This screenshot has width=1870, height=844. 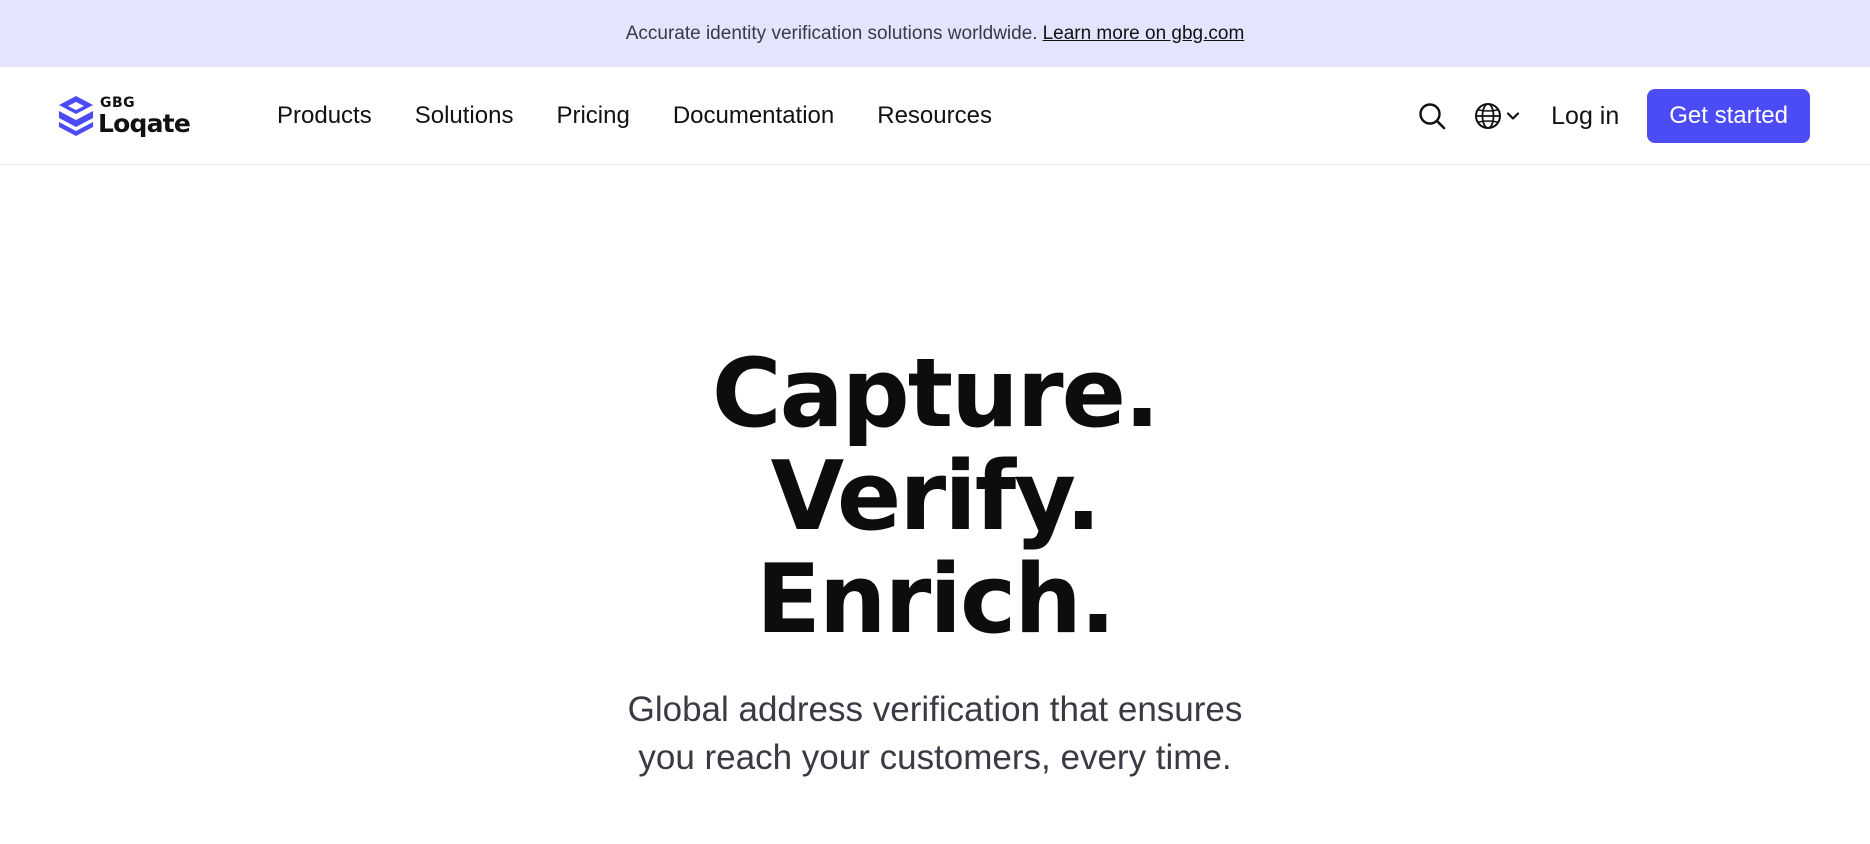 What do you see at coordinates (1728, 116) in the screenshot?
I see `get-started-button: Get started` at bounding box center [1728, 116].